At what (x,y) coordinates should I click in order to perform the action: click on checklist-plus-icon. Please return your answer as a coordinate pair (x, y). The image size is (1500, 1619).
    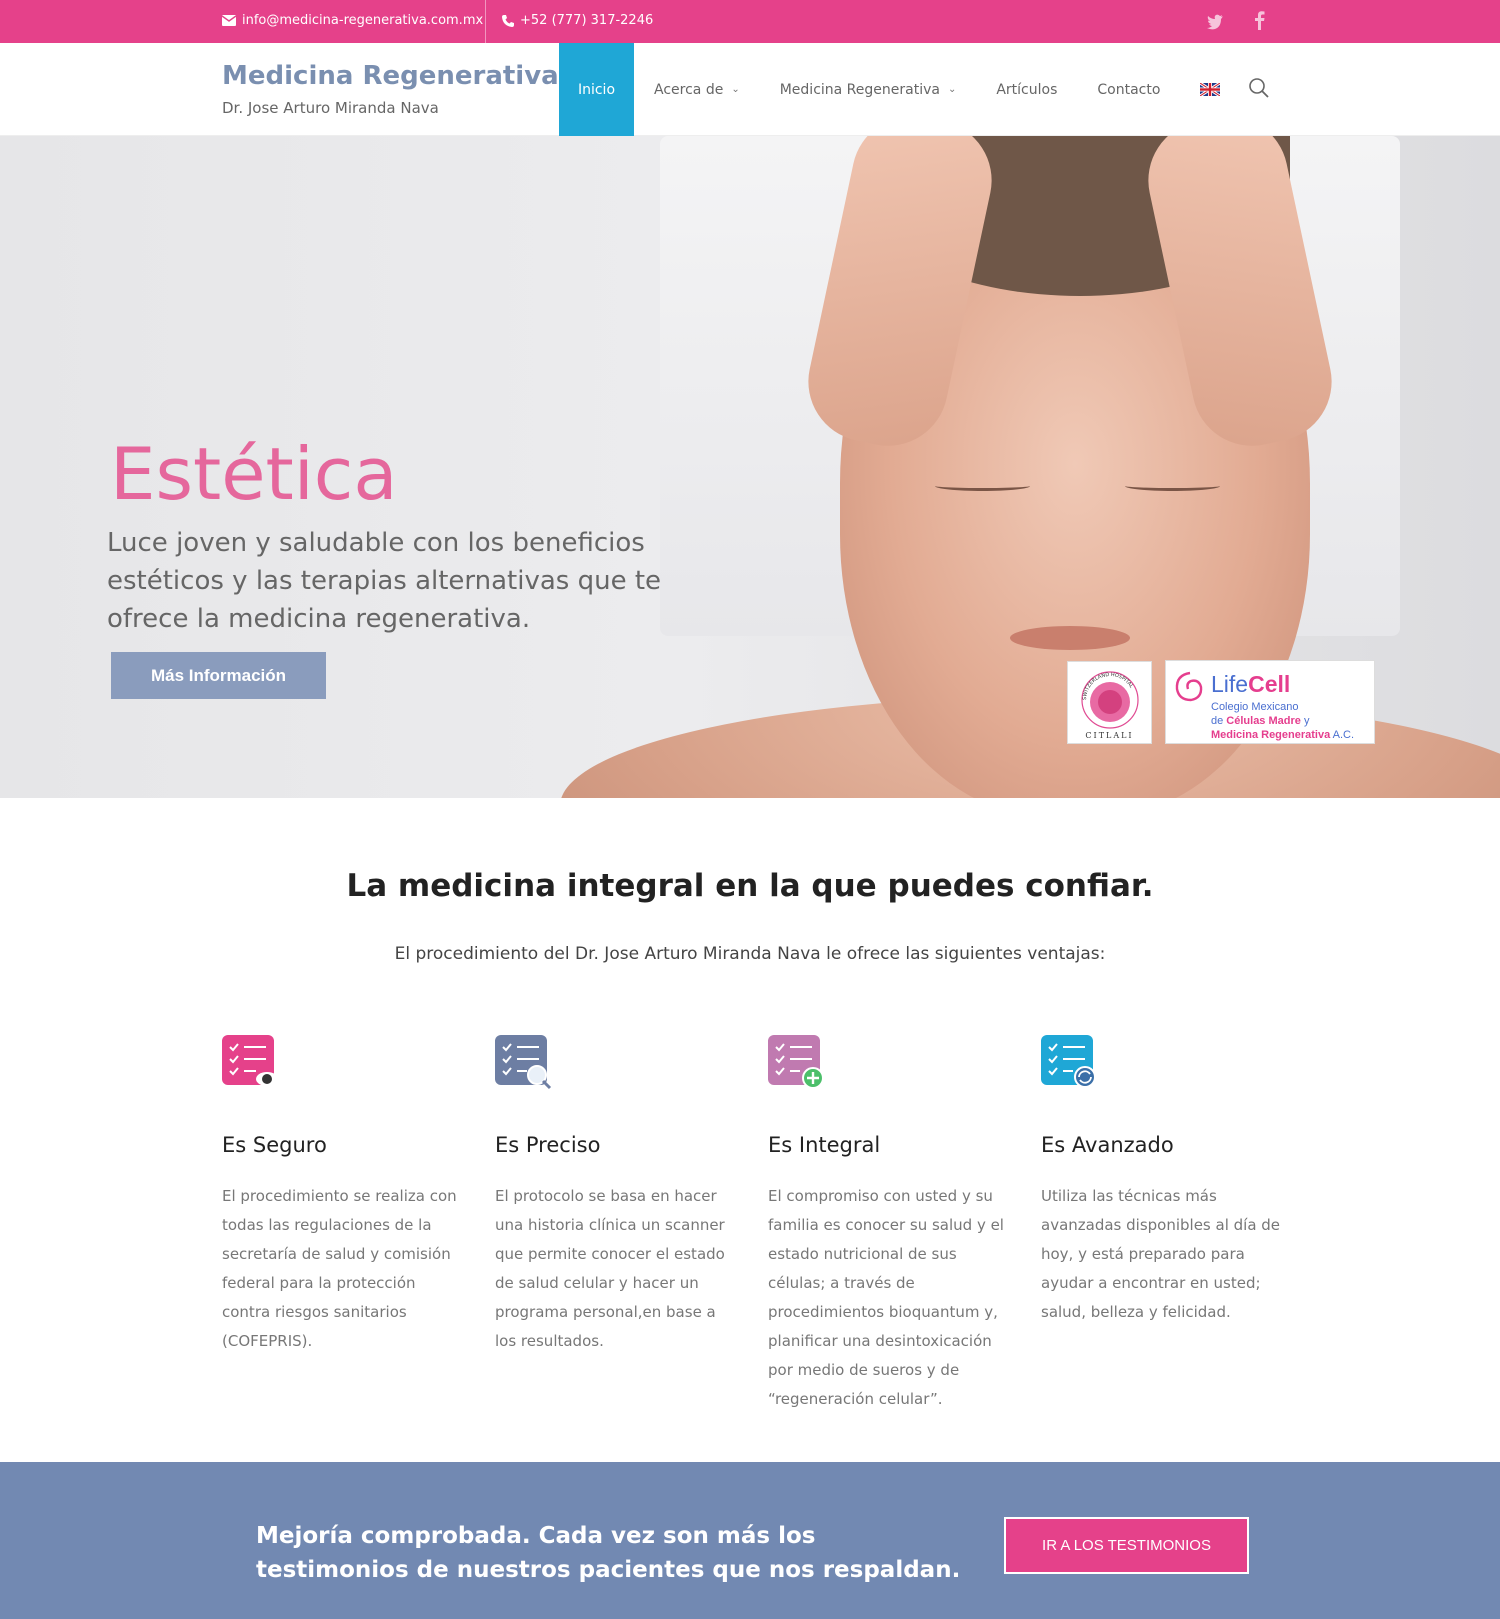
    Looking at the image, I should click on (796, 1061).